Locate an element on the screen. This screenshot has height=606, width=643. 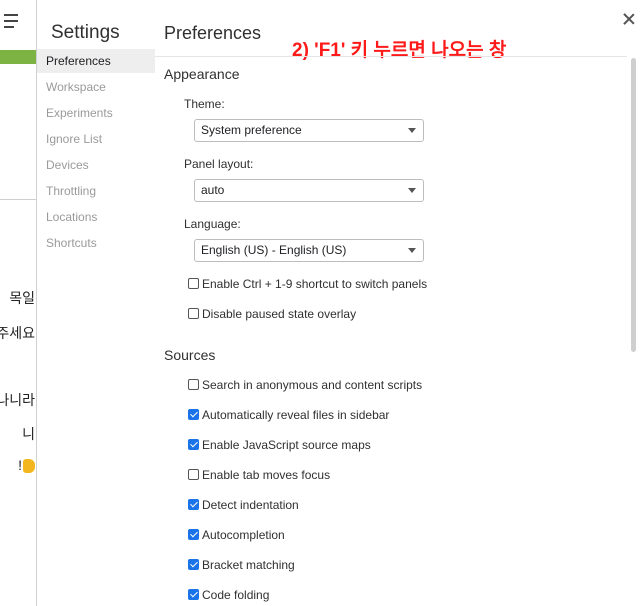
page-text-fragment: 니 is located at coordinates (28, 434).